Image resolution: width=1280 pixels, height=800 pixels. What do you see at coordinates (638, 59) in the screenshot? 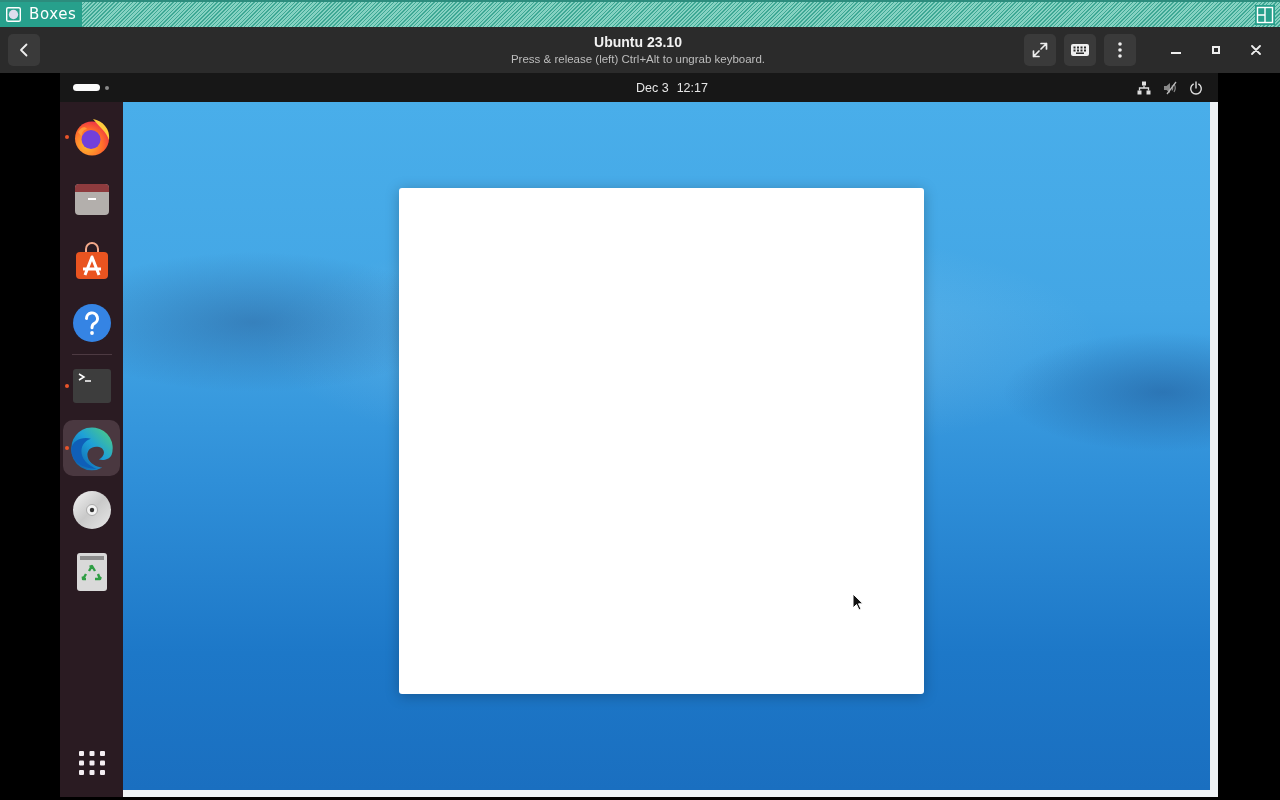
I see `hint-text: Press & release (left) Ctrl+Alt to ungrab keyboard.` at bounding box center [638, 59].